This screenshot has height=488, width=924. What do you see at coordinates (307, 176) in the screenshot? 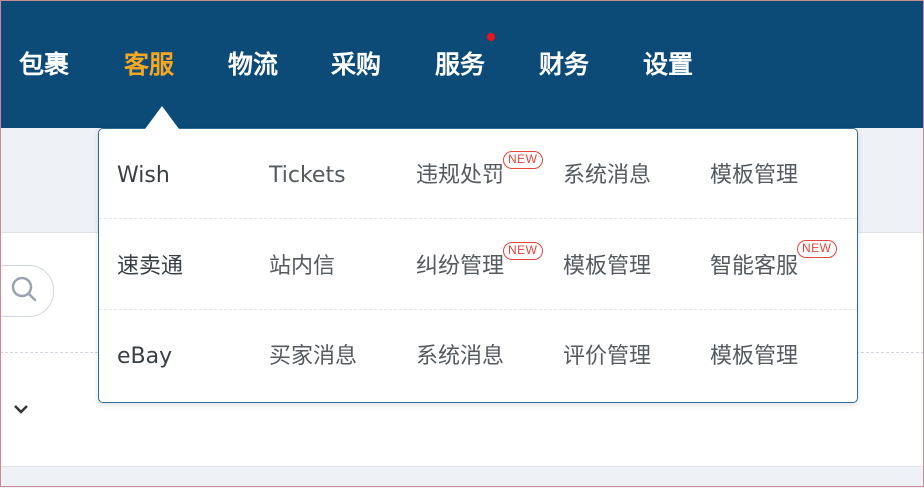
I see `menu-item-tickets: Tickets` at bounding box center [307, 176].